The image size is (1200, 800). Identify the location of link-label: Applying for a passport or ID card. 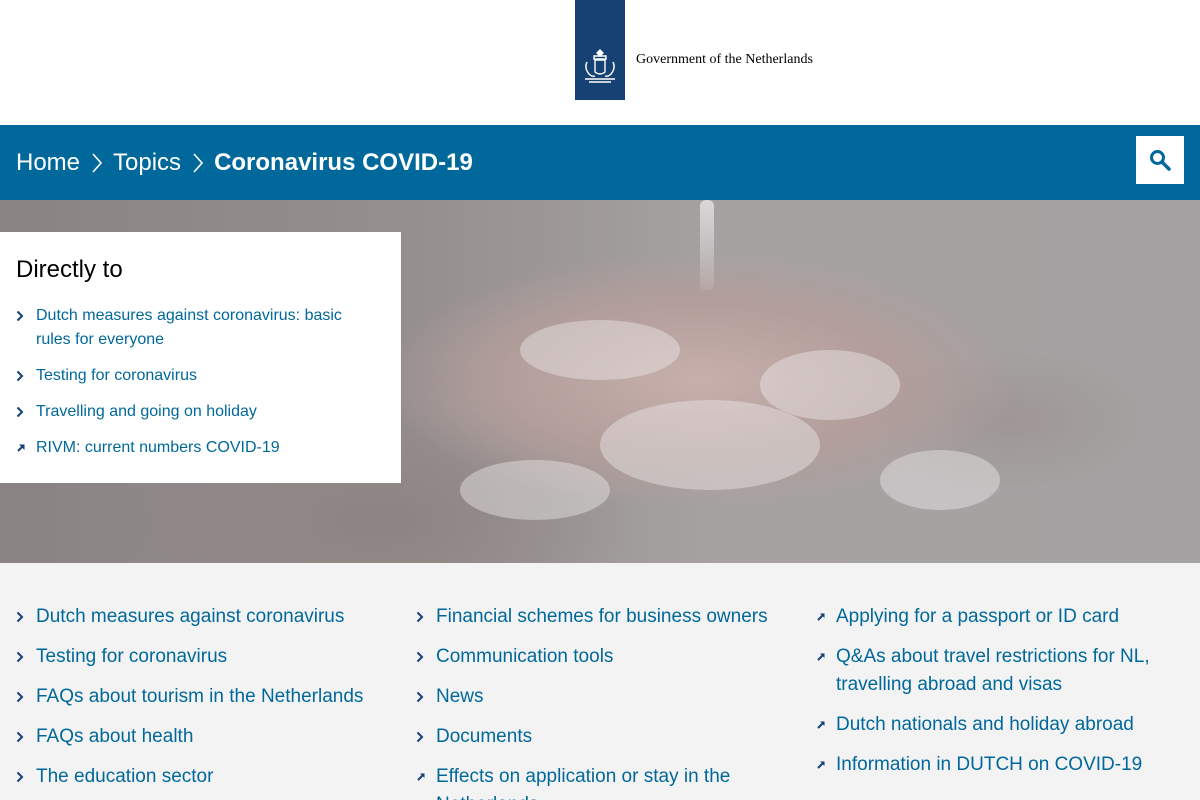
(977, 616).